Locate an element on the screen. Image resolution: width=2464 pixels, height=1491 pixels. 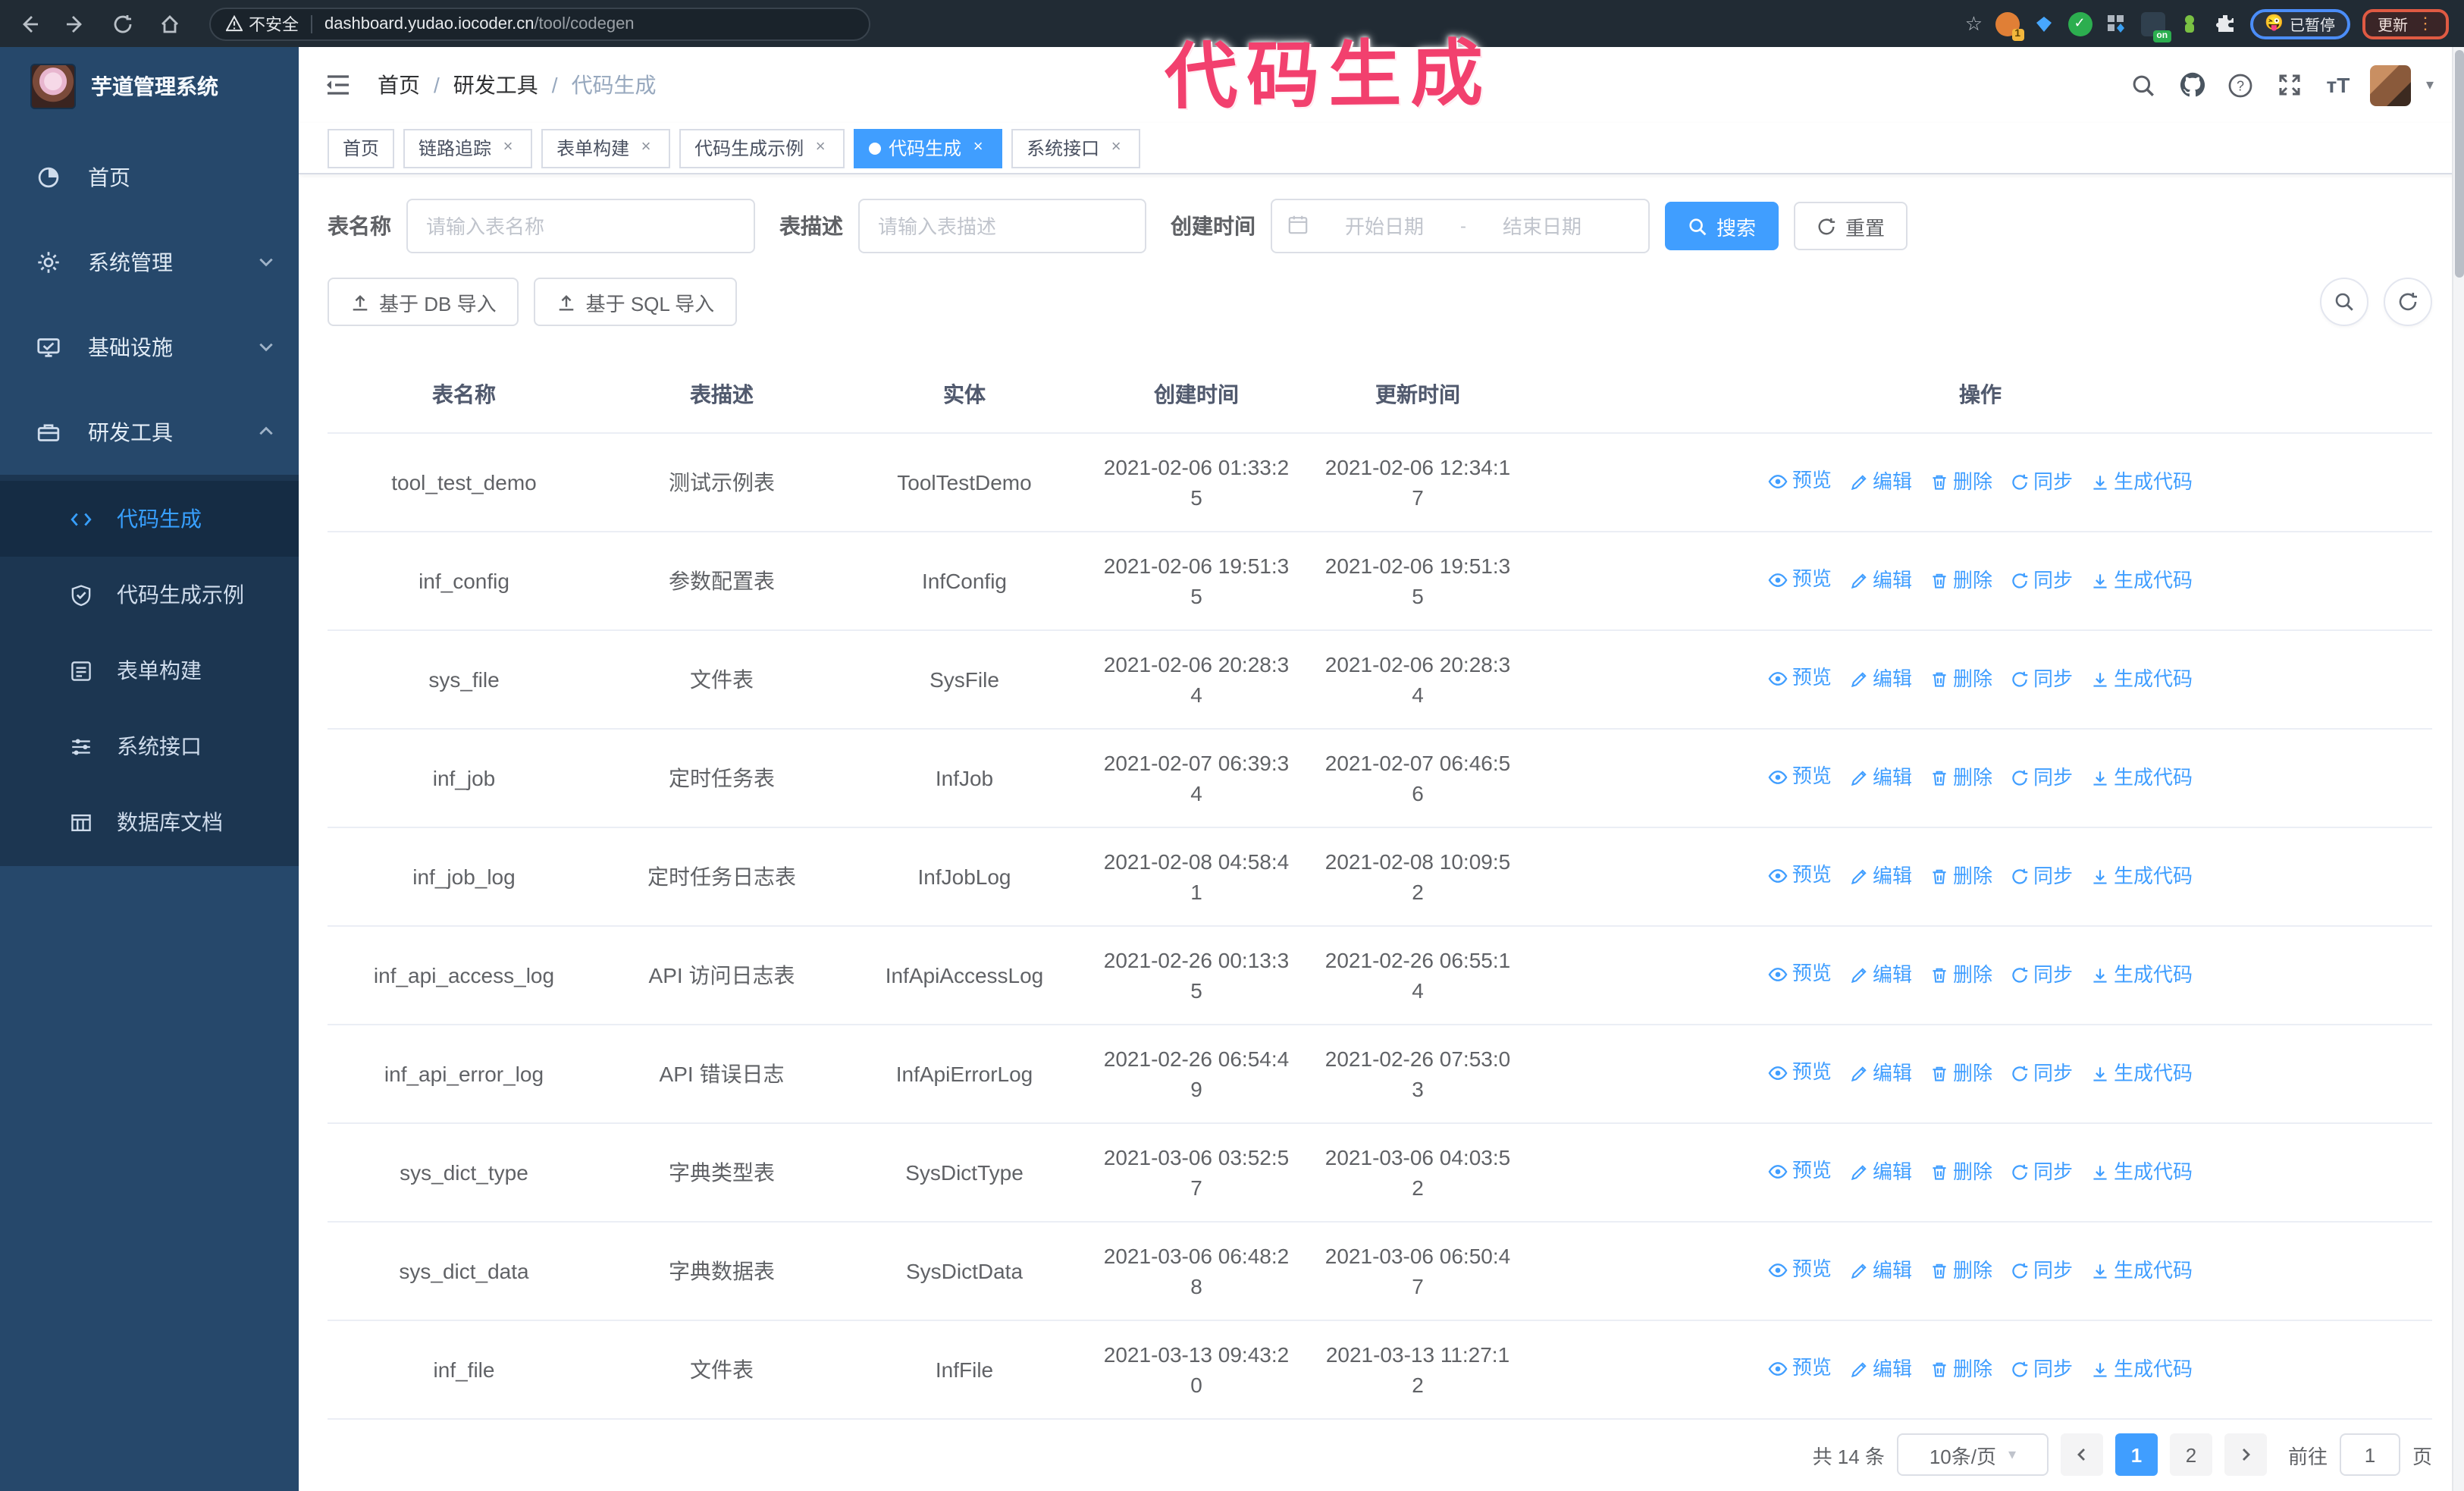
sidebar-item-db-doc: 数据库文档 is located at coordinates (150, 822).